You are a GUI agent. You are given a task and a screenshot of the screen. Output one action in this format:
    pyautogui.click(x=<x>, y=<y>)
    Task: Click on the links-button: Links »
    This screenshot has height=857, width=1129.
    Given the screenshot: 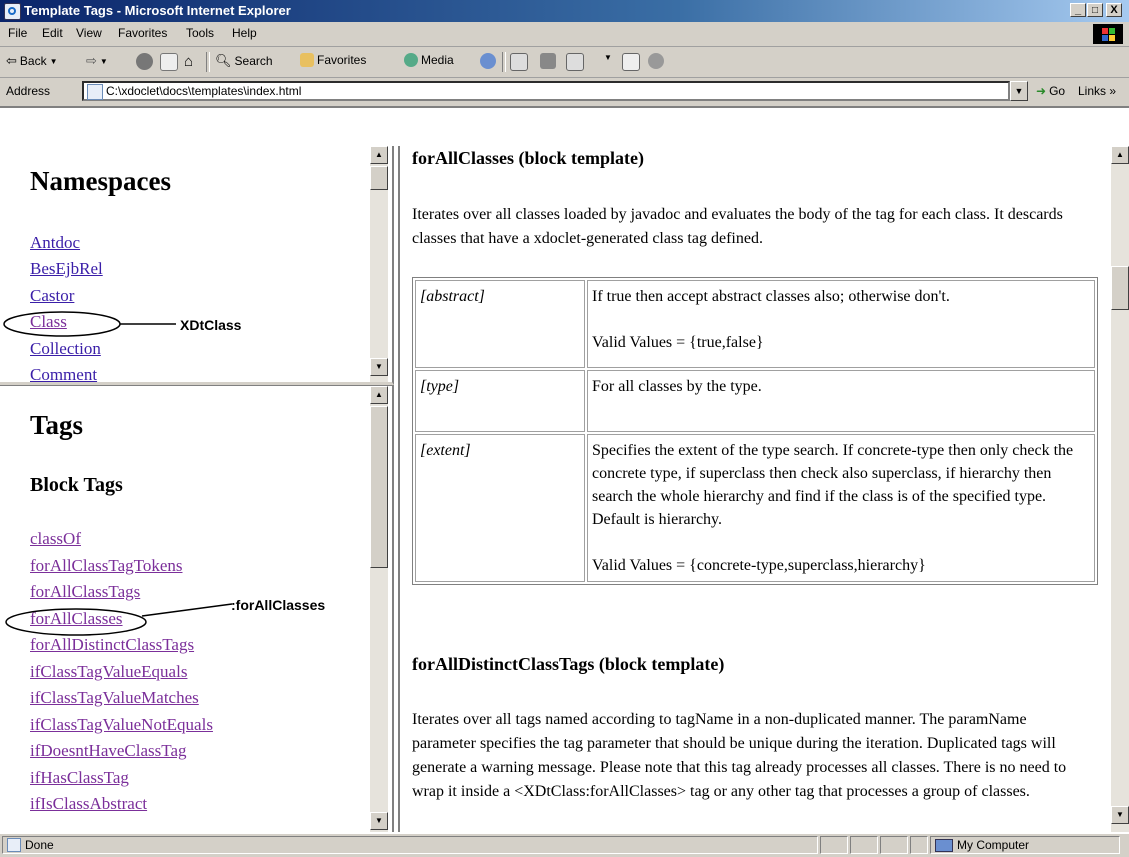 What is the action you would take?
    pyautogui.click(x=1097, y=91)
    